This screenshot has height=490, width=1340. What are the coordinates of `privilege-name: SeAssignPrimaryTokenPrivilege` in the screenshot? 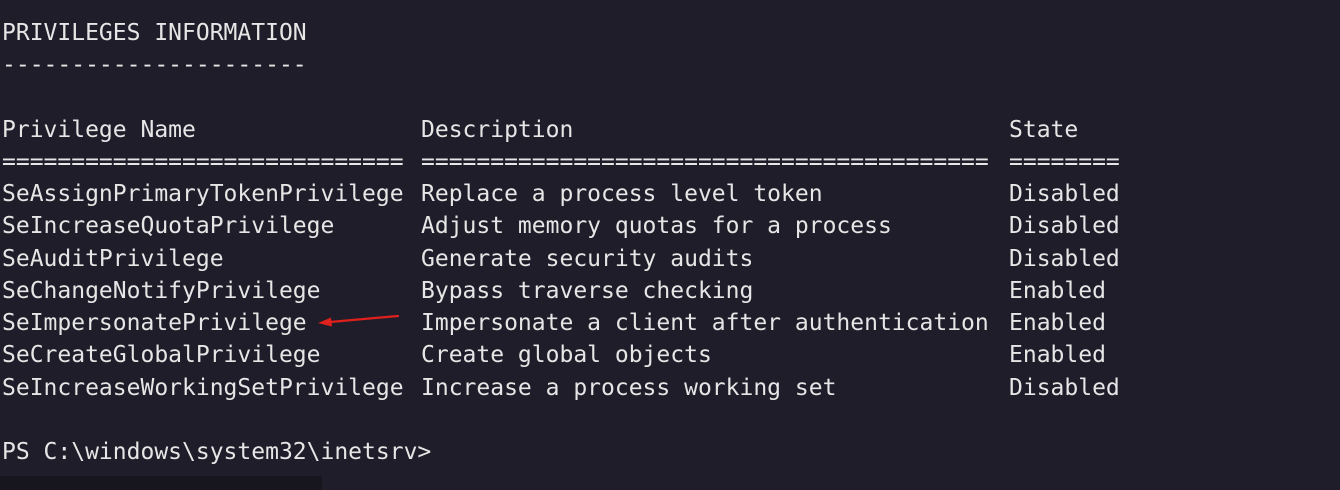 It's located at (203, 194).